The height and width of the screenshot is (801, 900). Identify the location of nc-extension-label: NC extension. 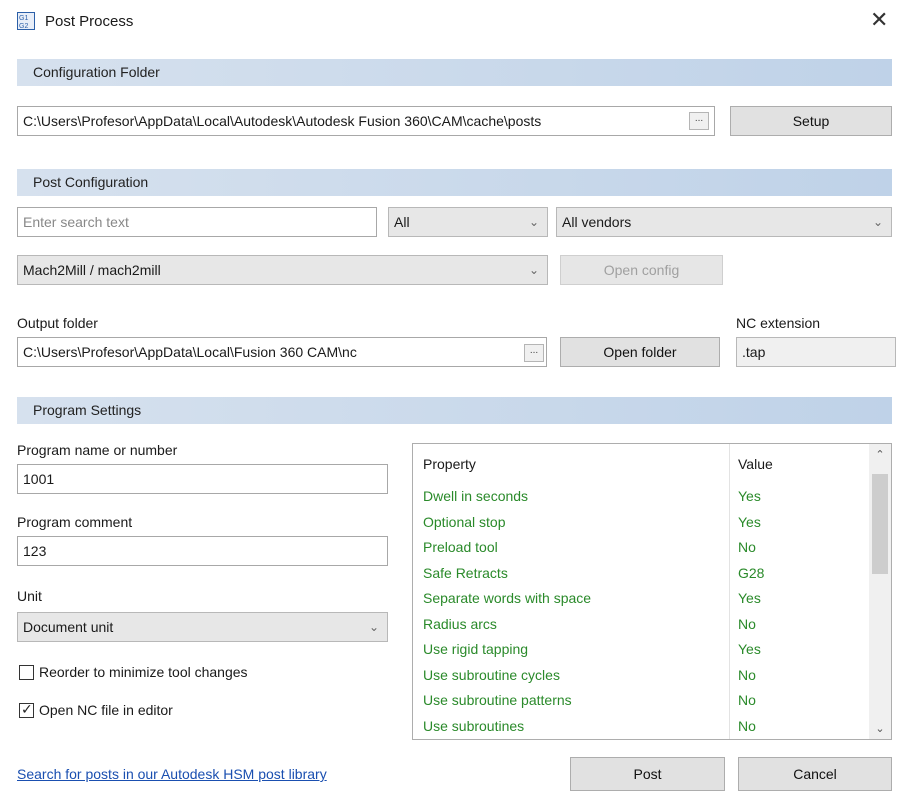
(778, 323).